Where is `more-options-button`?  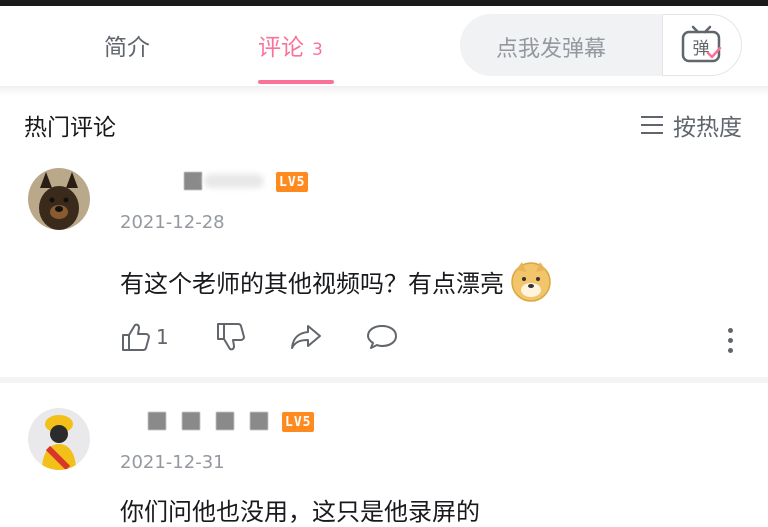 more-options-button is located at coordinates (731, 340).